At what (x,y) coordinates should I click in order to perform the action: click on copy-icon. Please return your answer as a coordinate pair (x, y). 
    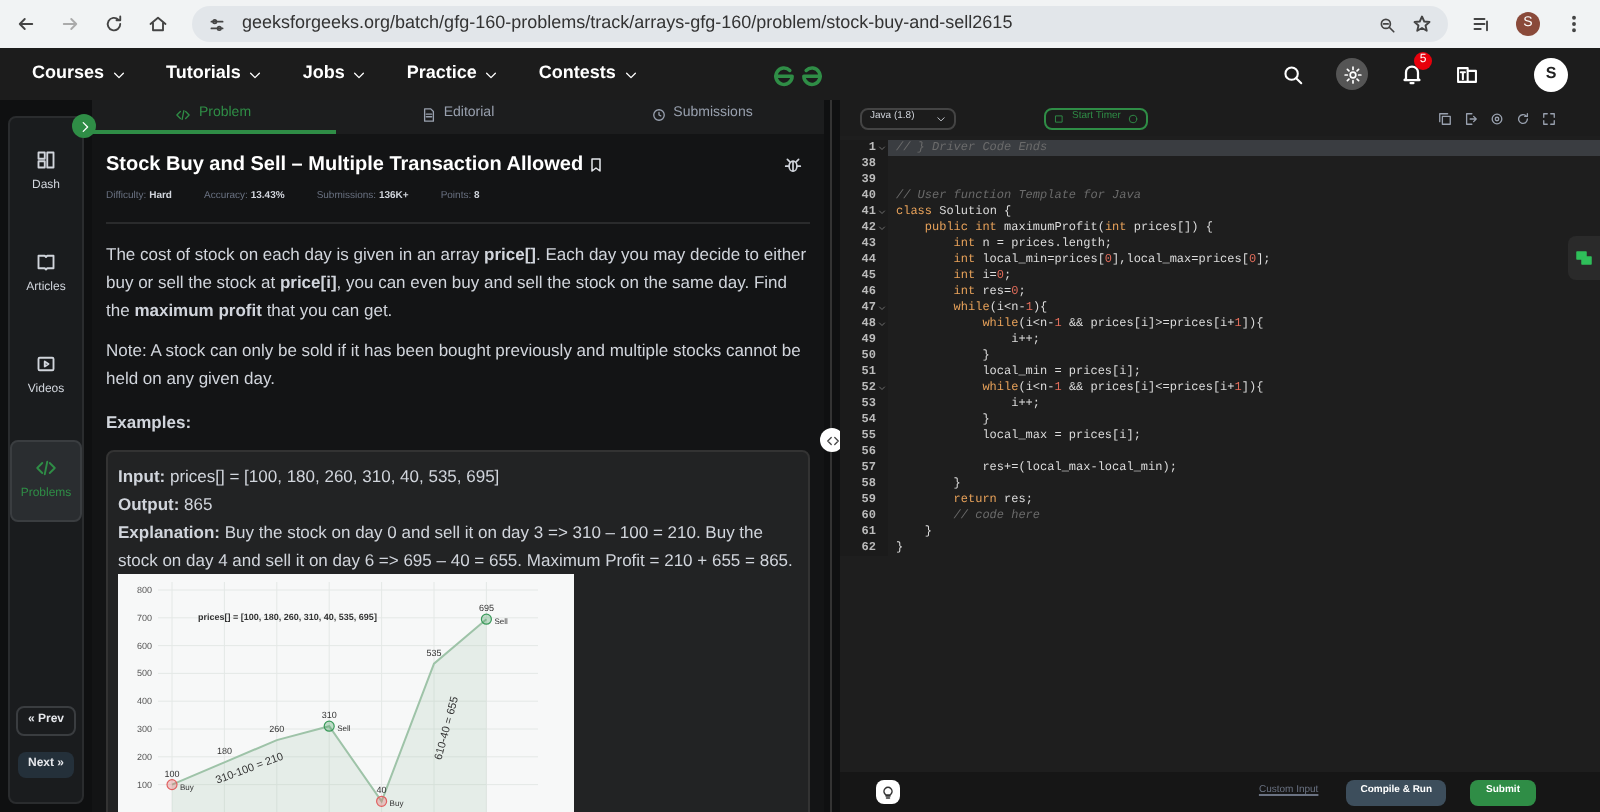
    Looking at the image, I should click on (1445, 118).